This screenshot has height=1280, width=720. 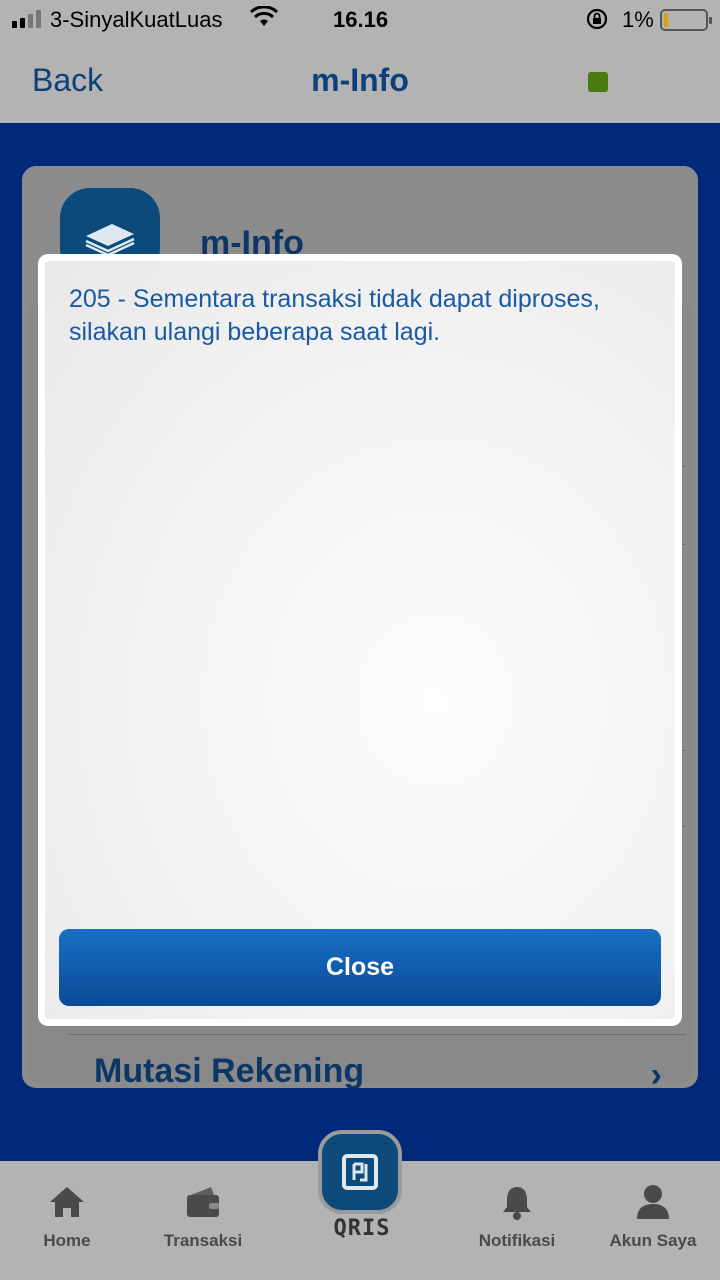 What do you see at coordinates (597, 22) in the screenshot?
I see `rotation-lock-icon` at bounding box center [597, 22].